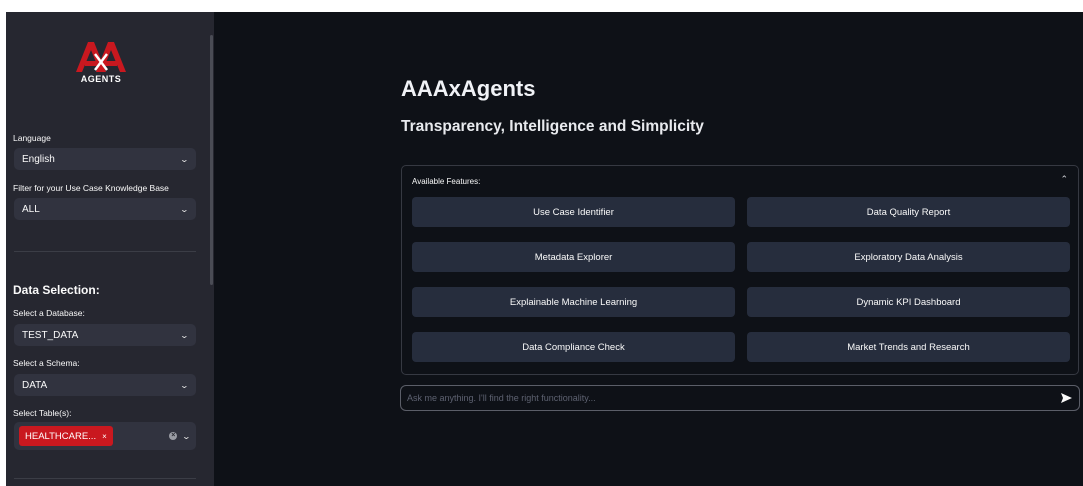  Describe the element at coordinates (32, 138) in the screenshot. I see `language-label: Language` at that location.